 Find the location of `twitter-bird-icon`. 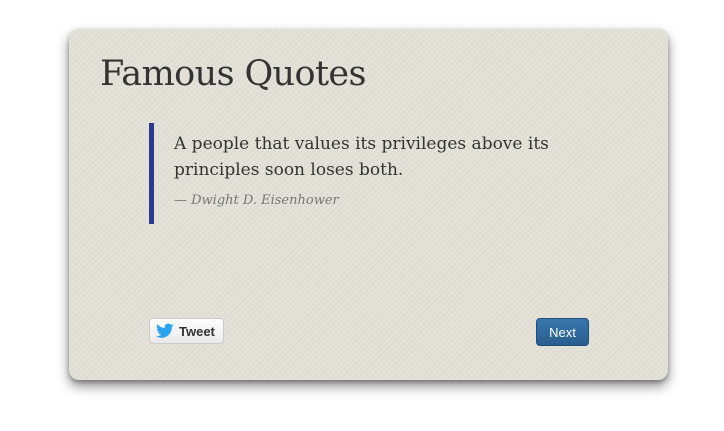

twitter-bird-icon is located at coordinates (165, 331).